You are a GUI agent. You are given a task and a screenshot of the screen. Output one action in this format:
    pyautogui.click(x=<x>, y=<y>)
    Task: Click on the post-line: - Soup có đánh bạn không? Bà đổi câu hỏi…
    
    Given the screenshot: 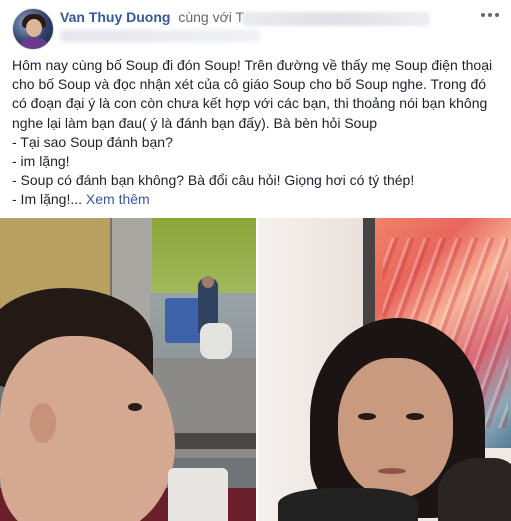 What is the action you would take?
    pyautogui.click(x=213, y=180)
    